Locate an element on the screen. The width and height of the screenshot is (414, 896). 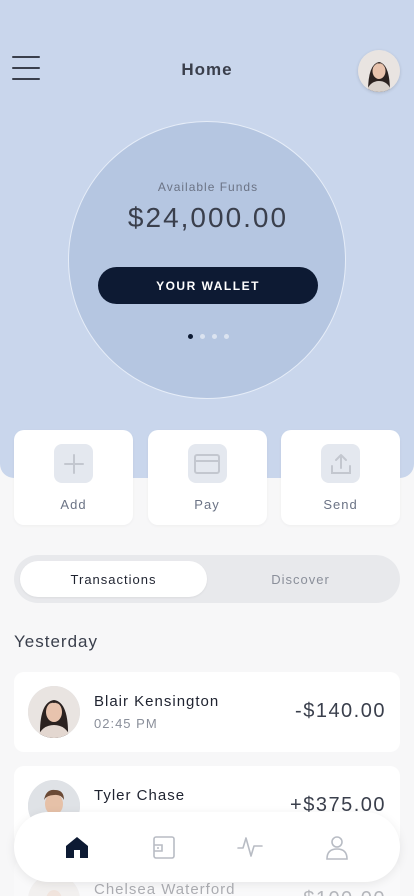
funds-label: Available Funds is located at coordinates (208, 187).